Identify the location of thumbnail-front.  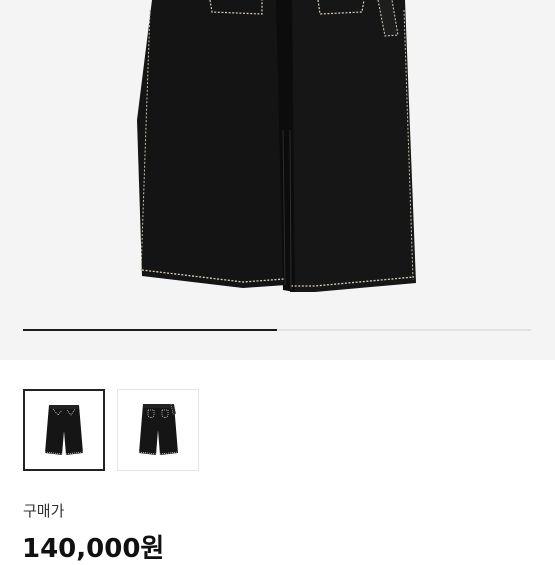
(64, 430).